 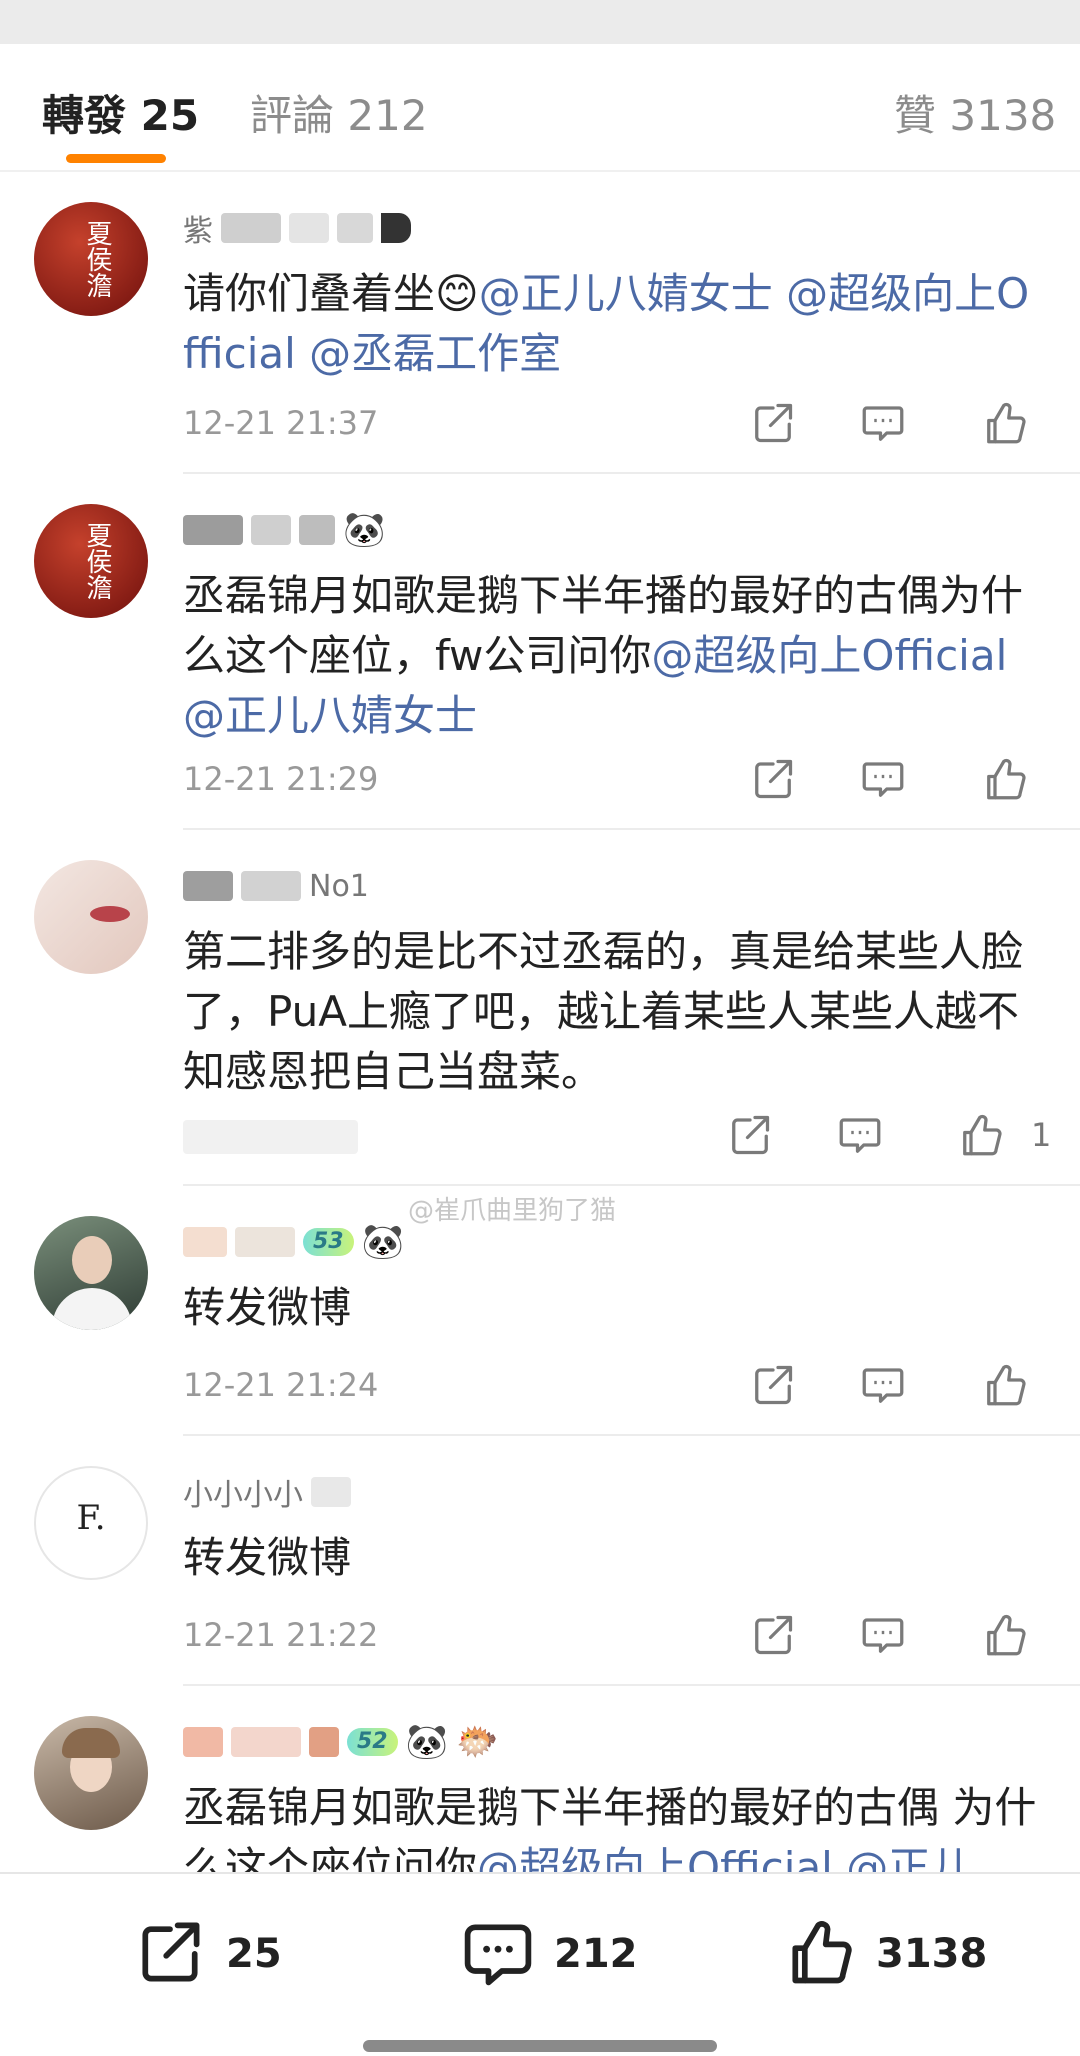 What do you see at coordinates (596, 1954) in the screenshot?
I see `comment-count: 212` at bounding box center [596, 1954].